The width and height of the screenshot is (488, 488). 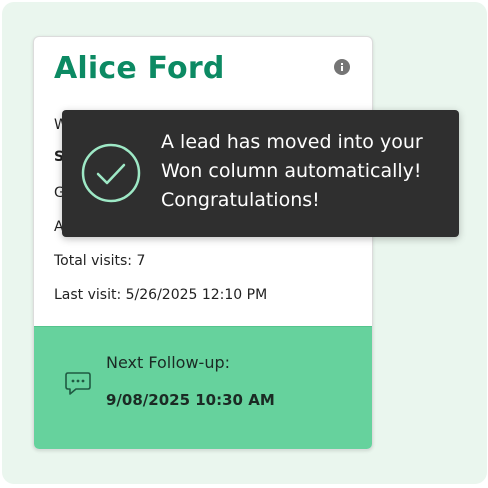 I want to click on total-visits: Total visits: 7, so click(x=100, y=261).